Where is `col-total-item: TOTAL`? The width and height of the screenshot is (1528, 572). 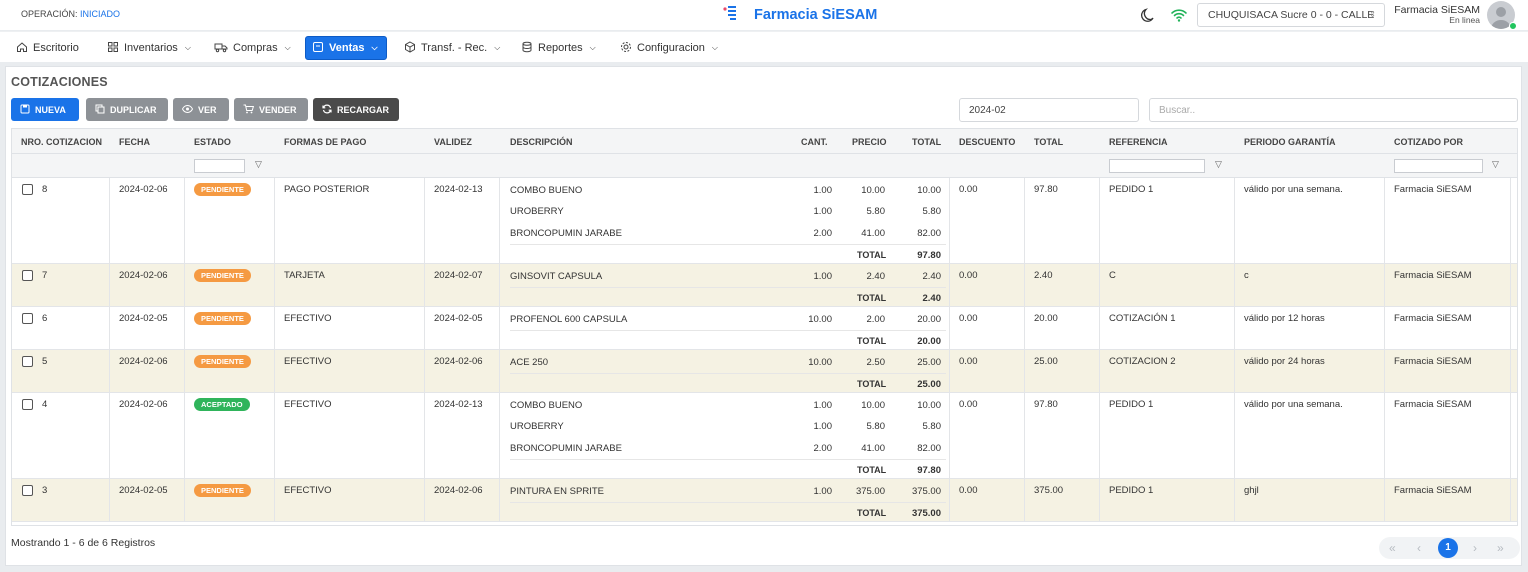 col-total-item: TOTAL is located at coordinates (926, 142).